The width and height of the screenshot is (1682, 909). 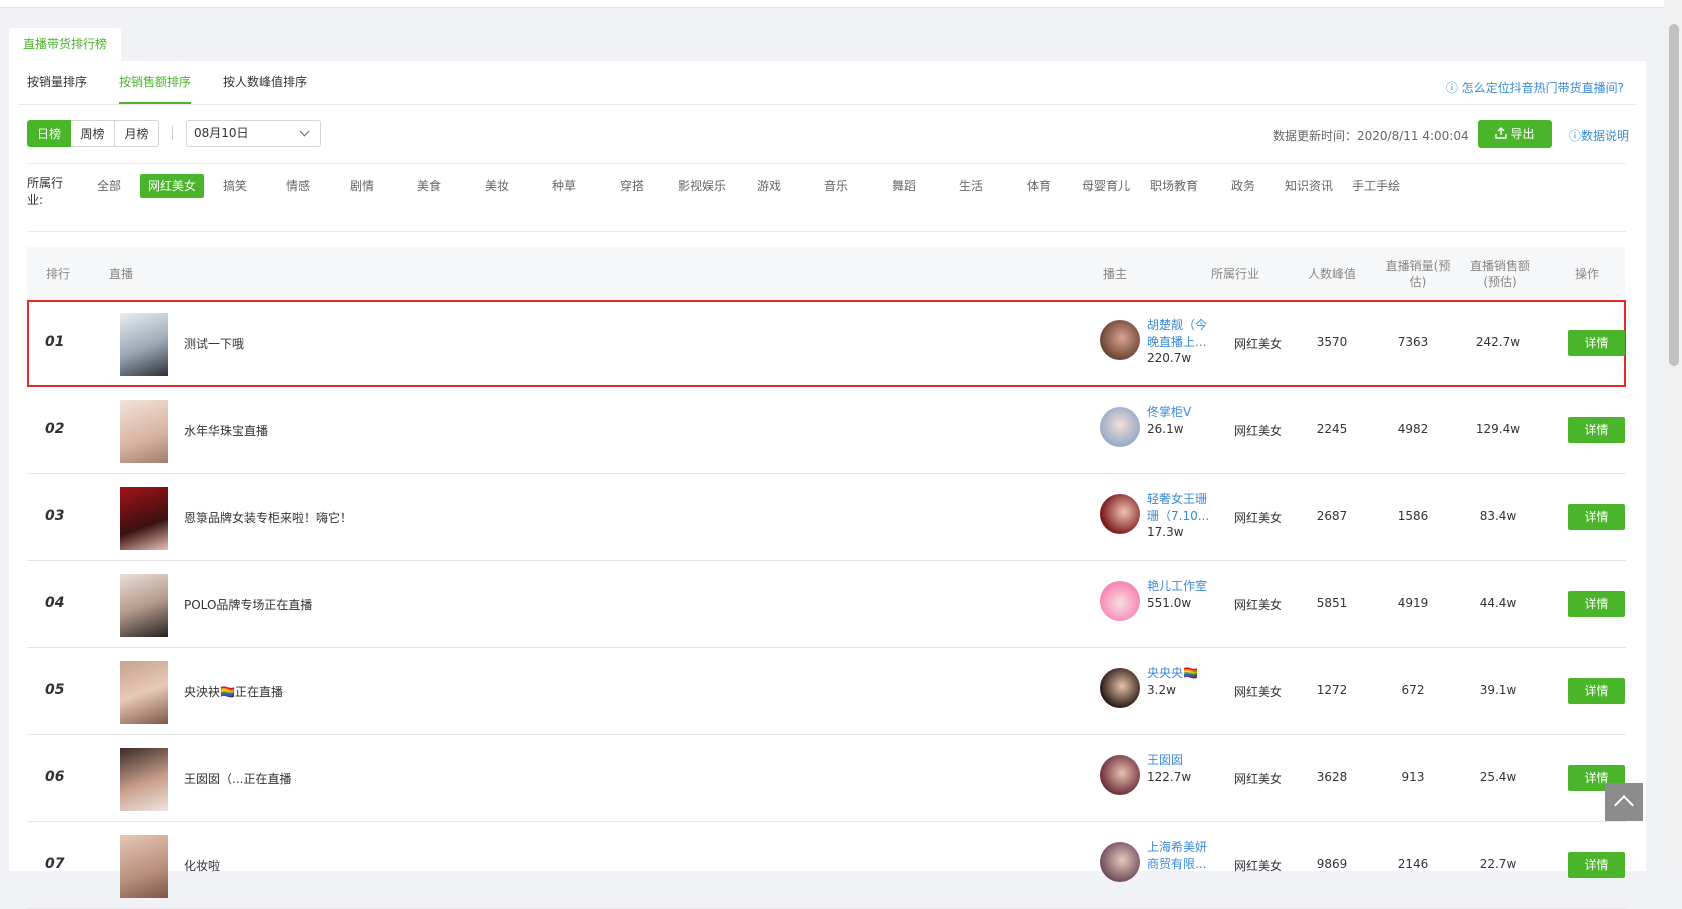 What do you see at coordinates (1498, 603) in the screenshot?
I see `amount-cell: 44.4w` at bounding box center [1498, 603].